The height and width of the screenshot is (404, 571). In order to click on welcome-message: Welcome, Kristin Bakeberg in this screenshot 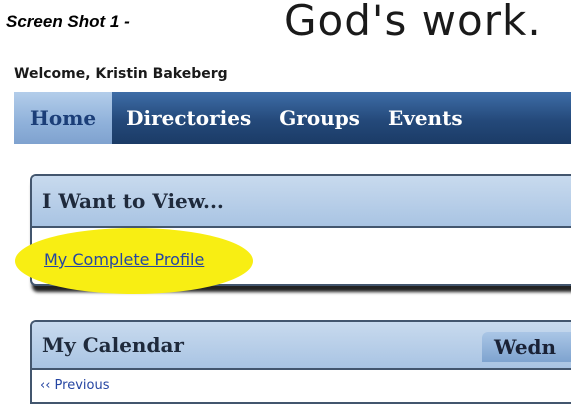, I will do `click(121, 74)`.